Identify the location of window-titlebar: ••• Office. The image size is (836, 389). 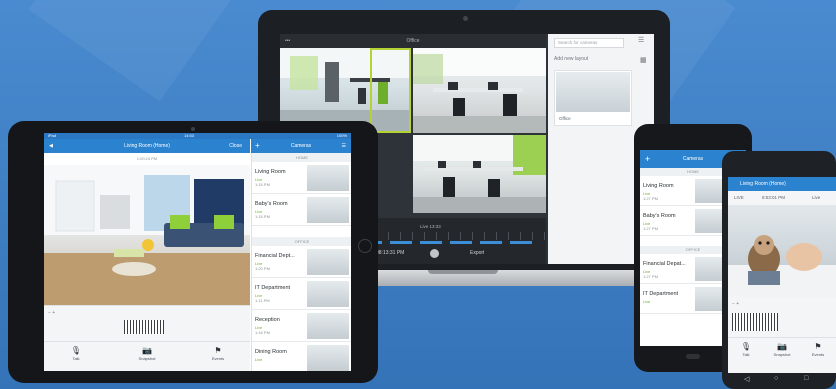
(413, 41).